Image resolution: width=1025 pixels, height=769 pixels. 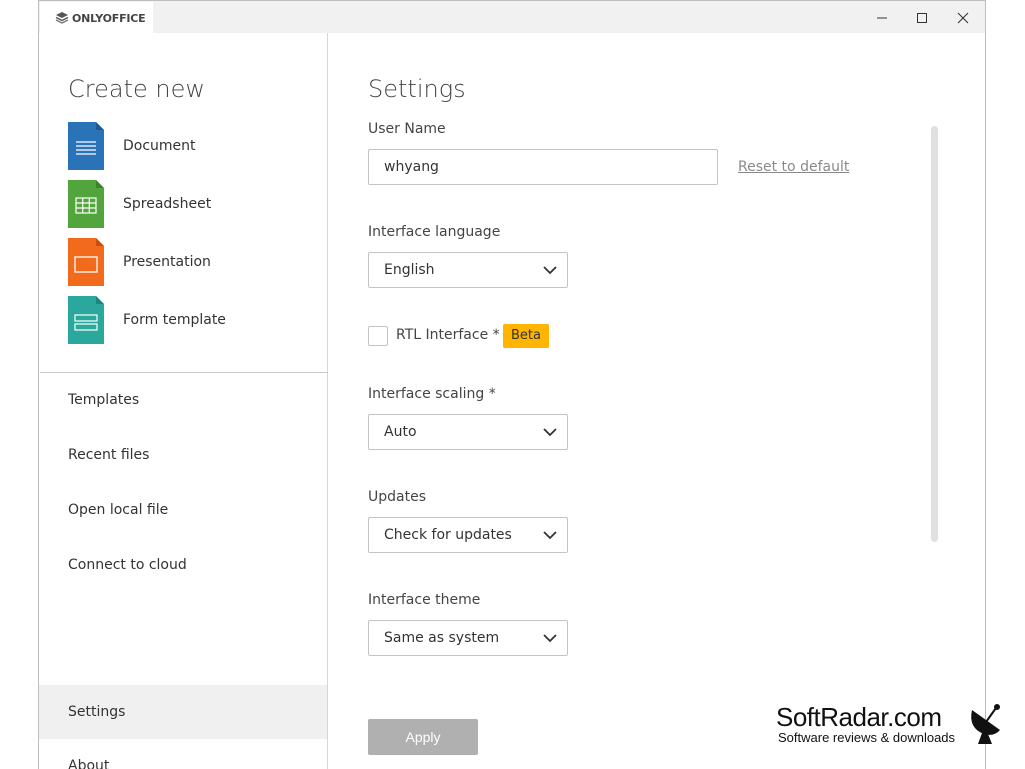 I want to click on apply-button: Apply, so click(x=423, y=737).